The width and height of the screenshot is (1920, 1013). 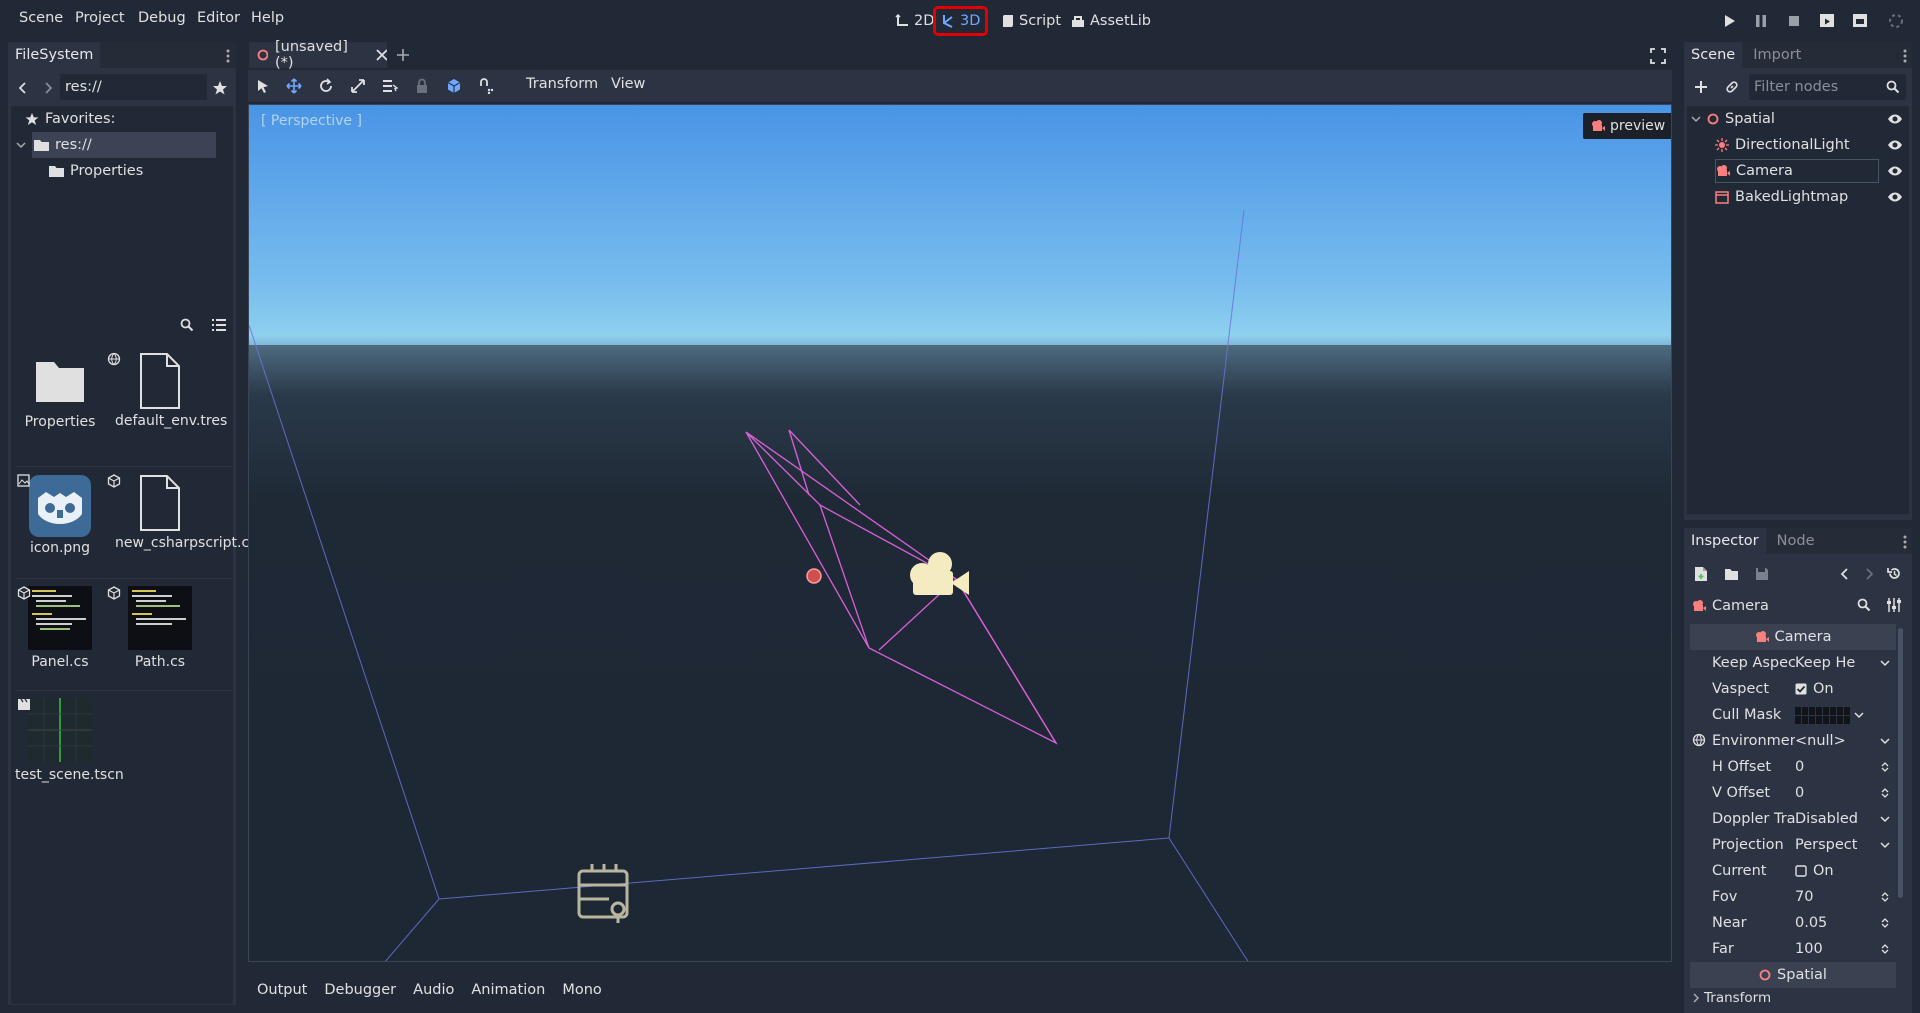 I want to click on tab-animation: Animation, so click(x=508, y=990).